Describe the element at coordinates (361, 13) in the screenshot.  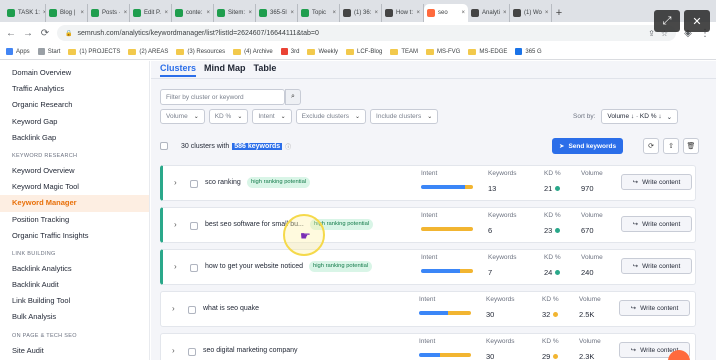
I see `browser-tab: (1) 36: ×` at that location.